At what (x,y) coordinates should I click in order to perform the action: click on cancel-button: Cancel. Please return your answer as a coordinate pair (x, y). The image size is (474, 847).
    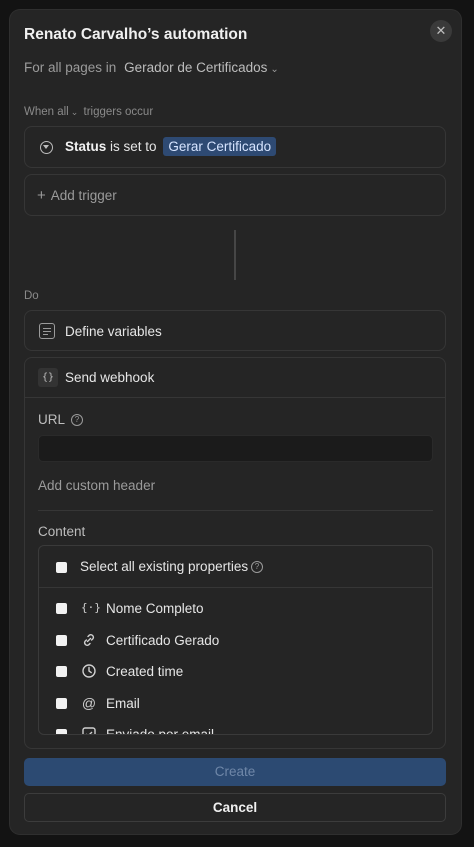
    Looking at the image, I should click on (235, 807).